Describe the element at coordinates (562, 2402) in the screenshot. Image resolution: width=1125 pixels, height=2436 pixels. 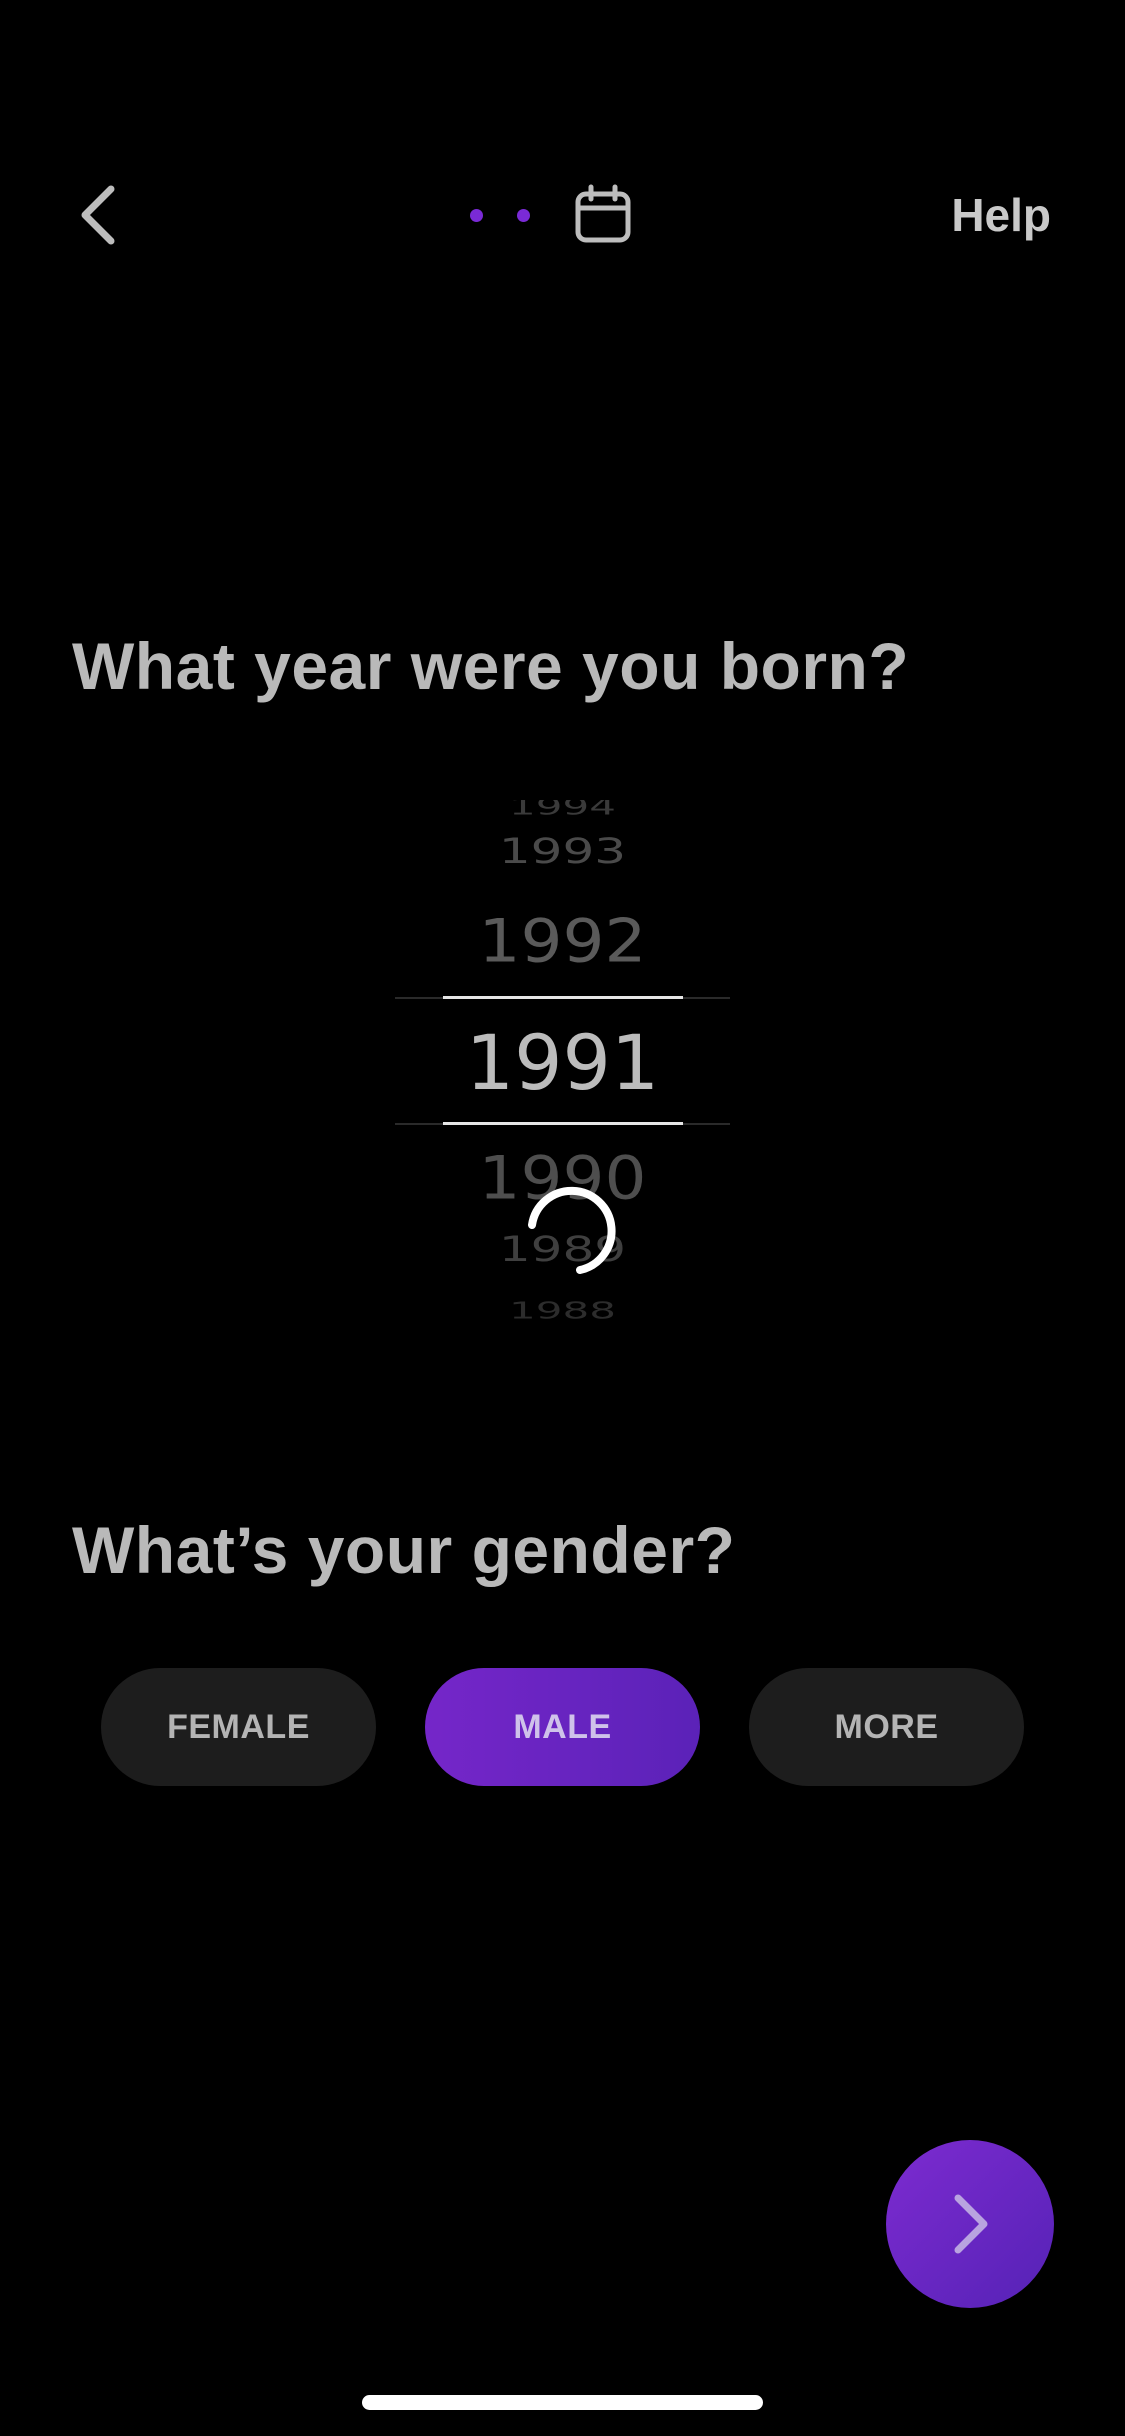
I see `home-indicator` at that location.